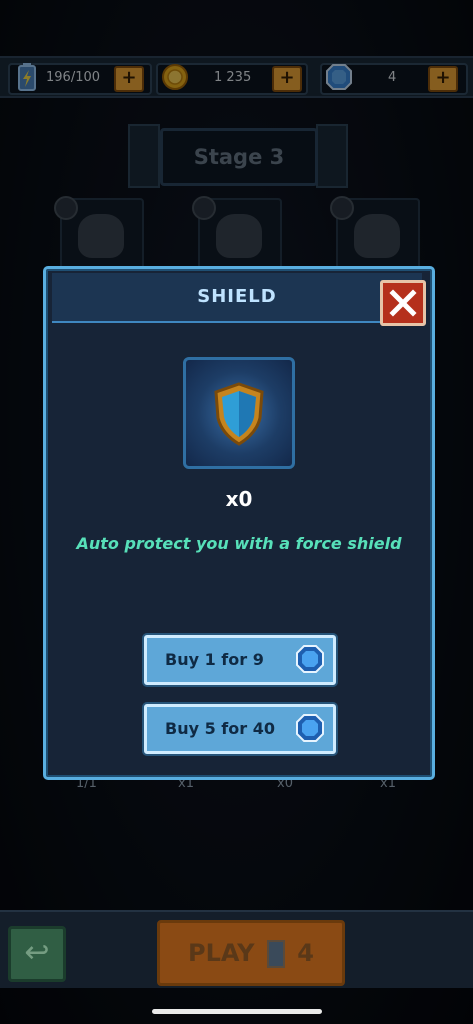 This screenshot has height=1024, width=473. I want to click on back-button: ↩, so click(37, 954).